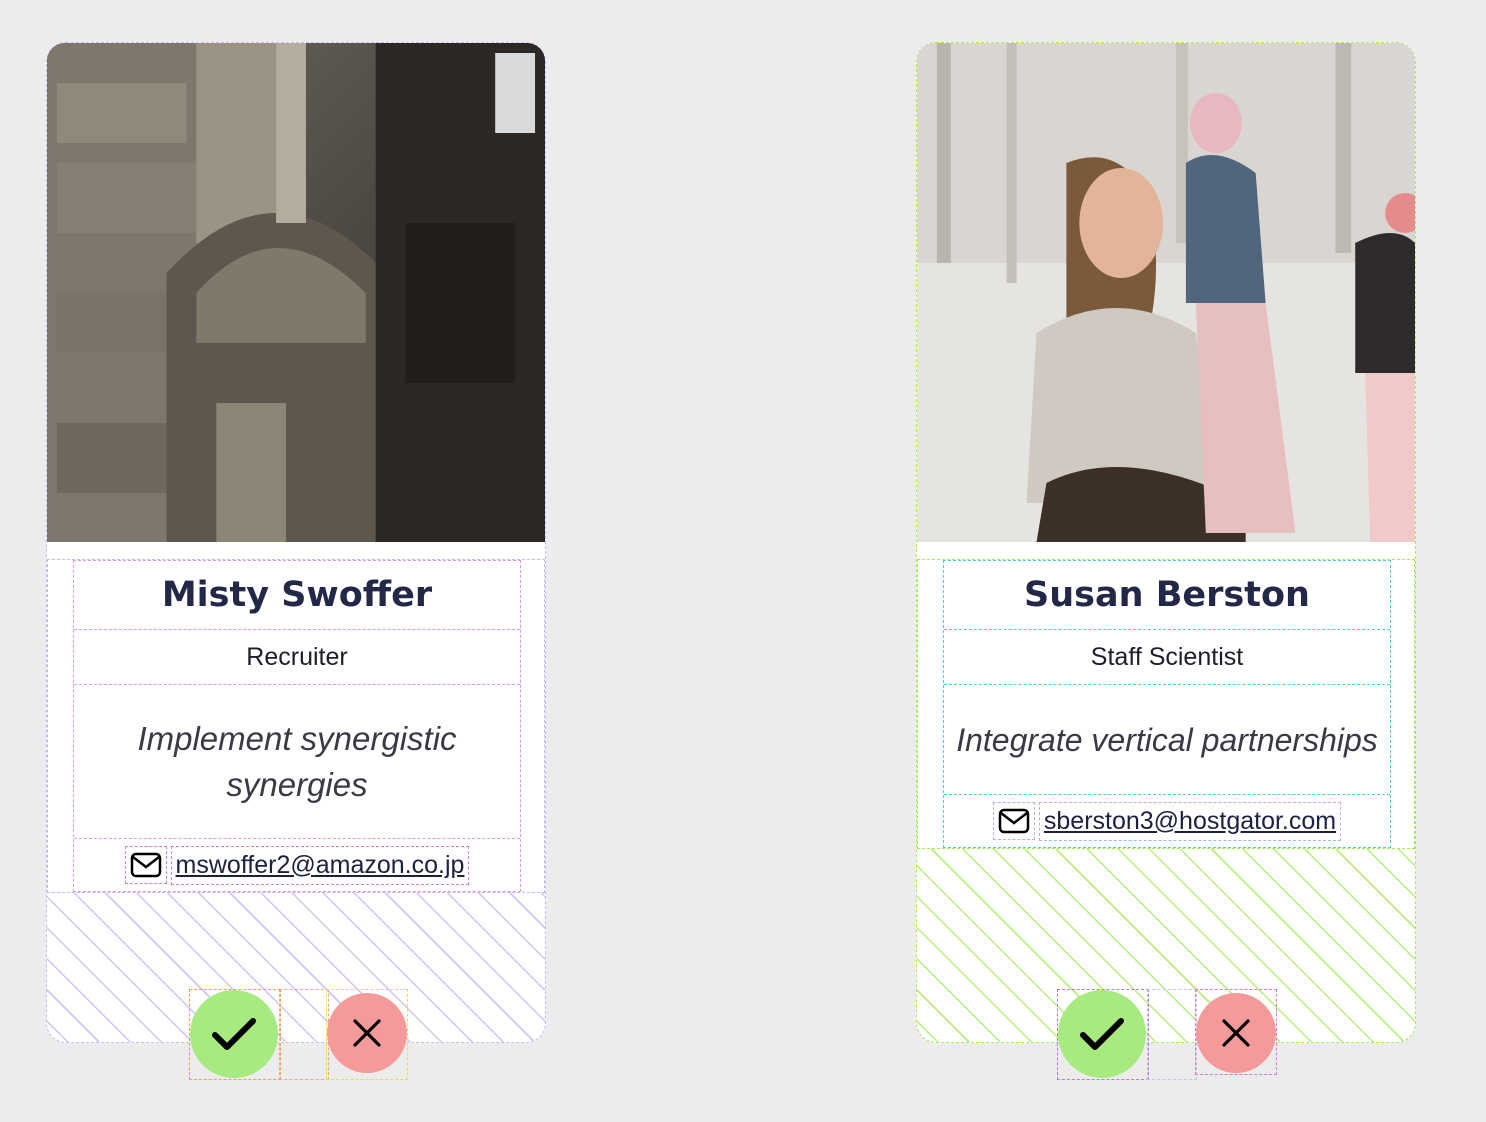 The image size is (1486, 1122). What do you see at coordinates (320, 865) in the screenshot?
I see `email-link: mswoffer2@amazon.co.jp` at bounding box center [320, 865].